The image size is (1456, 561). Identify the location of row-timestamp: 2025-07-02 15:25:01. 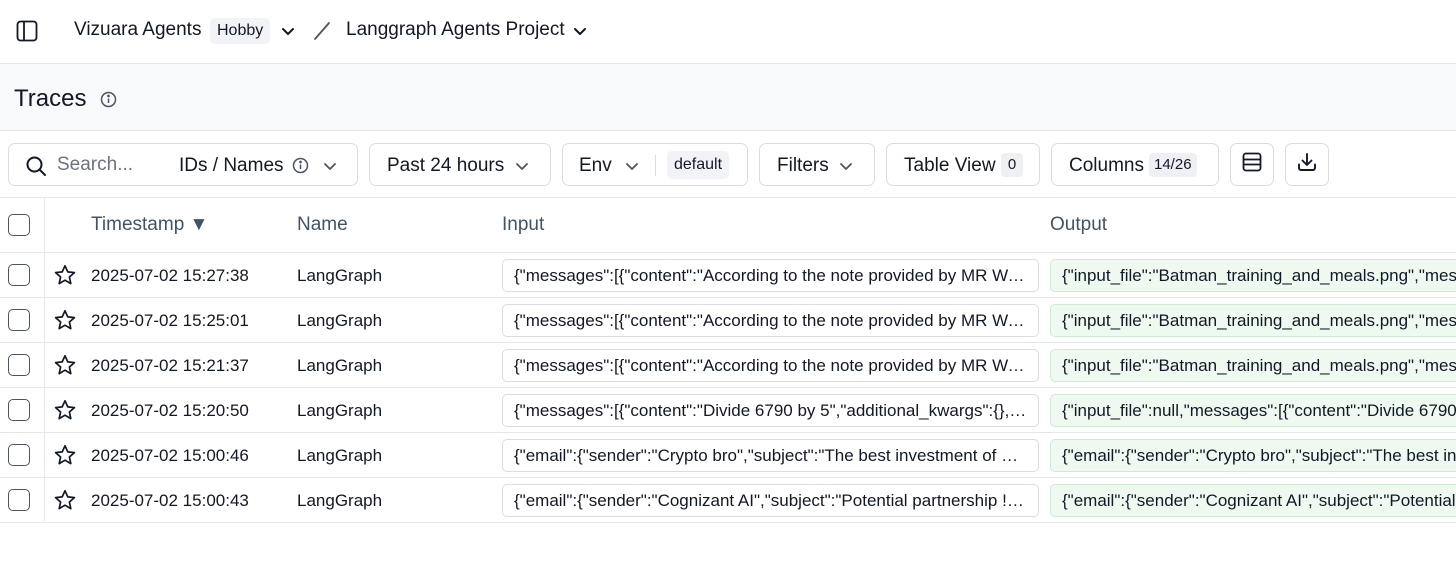
(170, 320).